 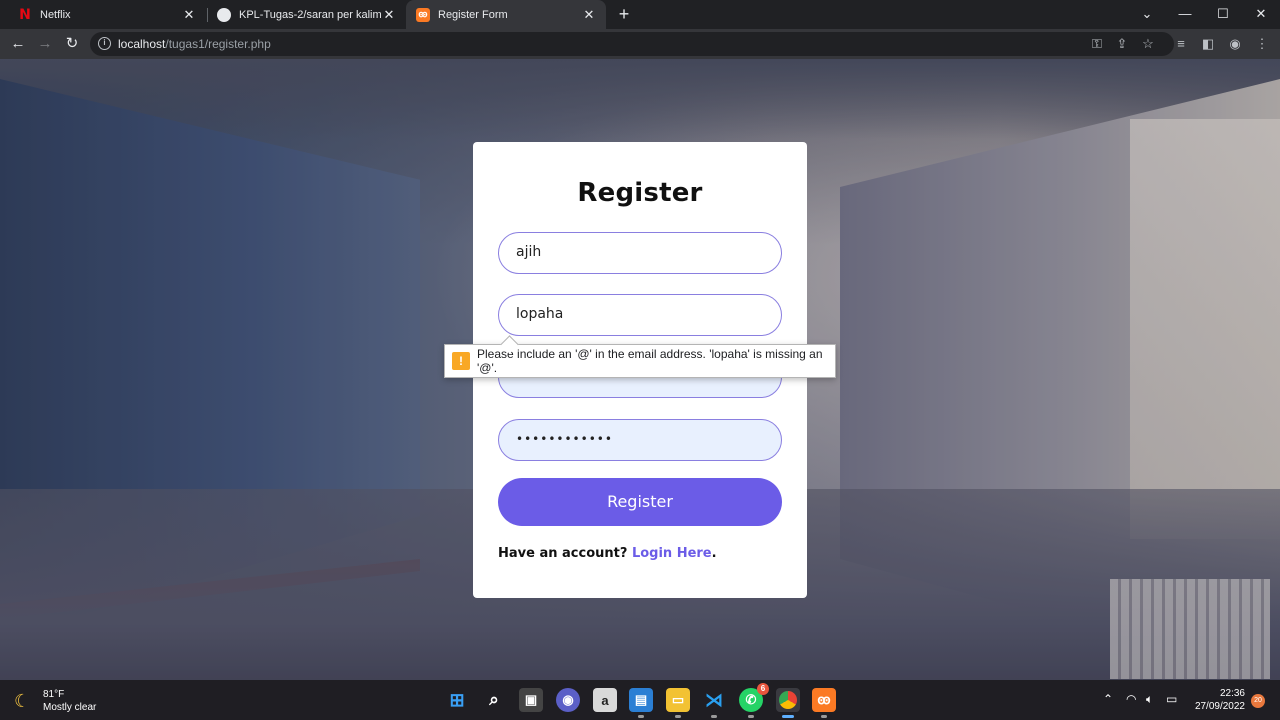 I want to click on account-prompt-text: Have an account?, so click(x=563, y=553).